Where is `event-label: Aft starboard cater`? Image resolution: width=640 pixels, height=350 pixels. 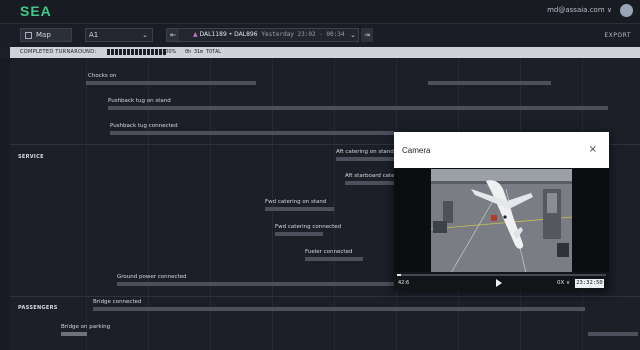 event-label: Aft starboard cater is located at coordinates (371, 176).